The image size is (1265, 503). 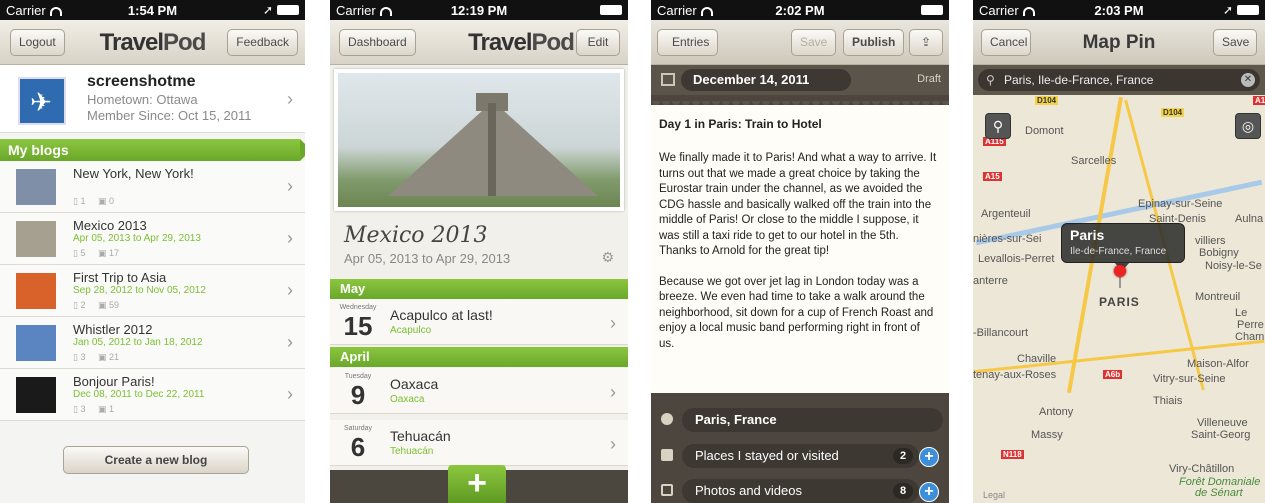 I want to click on airplane-icon: ✈, so click(x=41, y=102).